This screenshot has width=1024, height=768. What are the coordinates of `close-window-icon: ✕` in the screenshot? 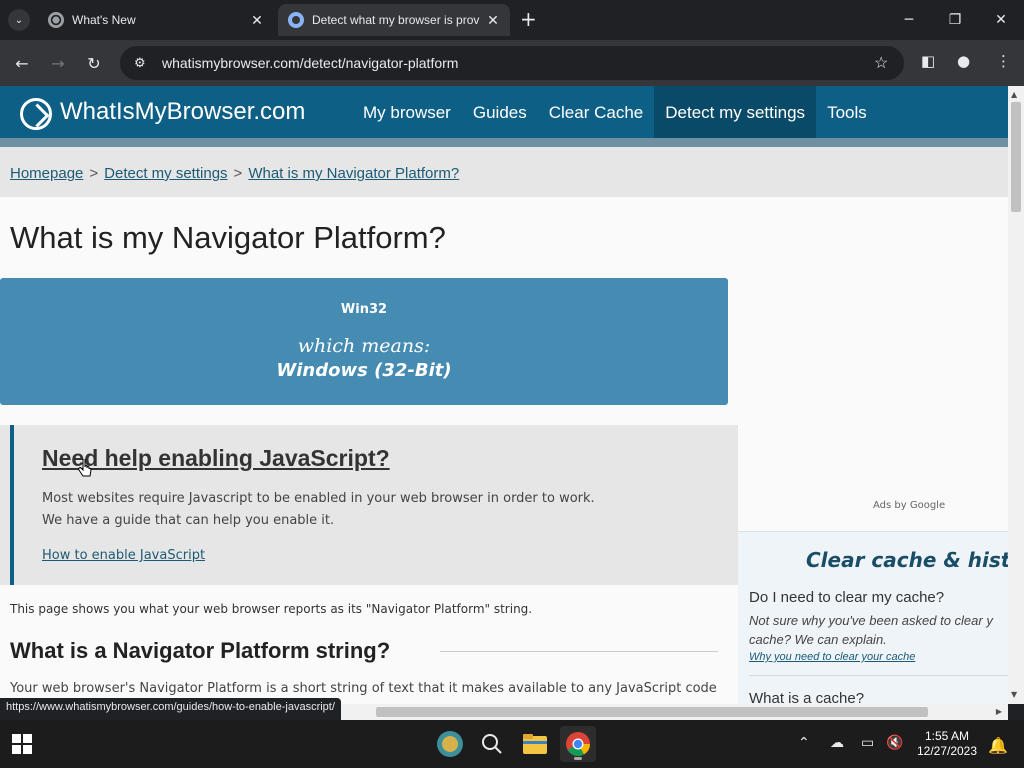 It's located at (1001, 20).